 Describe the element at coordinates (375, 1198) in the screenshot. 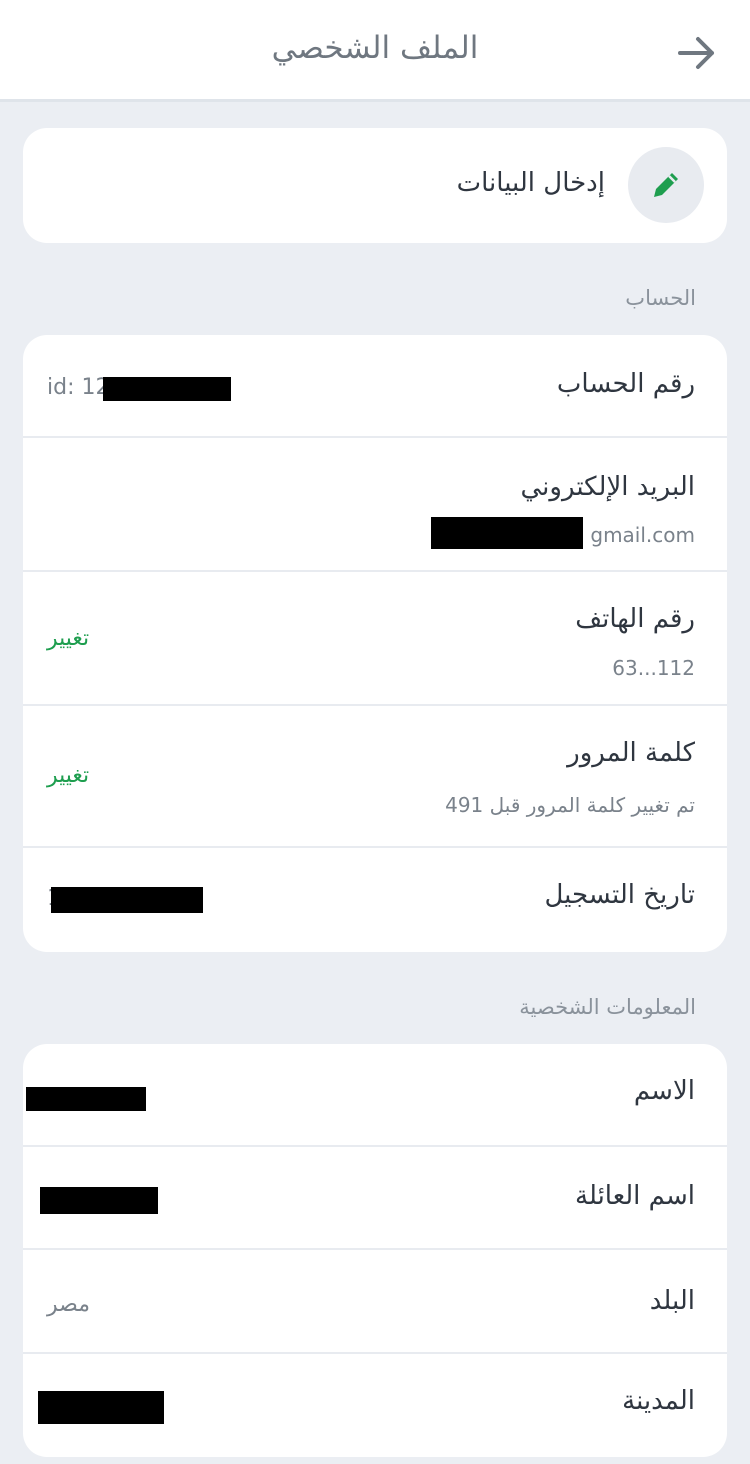

I see `row-last-name: اسم العائلة` at that location.